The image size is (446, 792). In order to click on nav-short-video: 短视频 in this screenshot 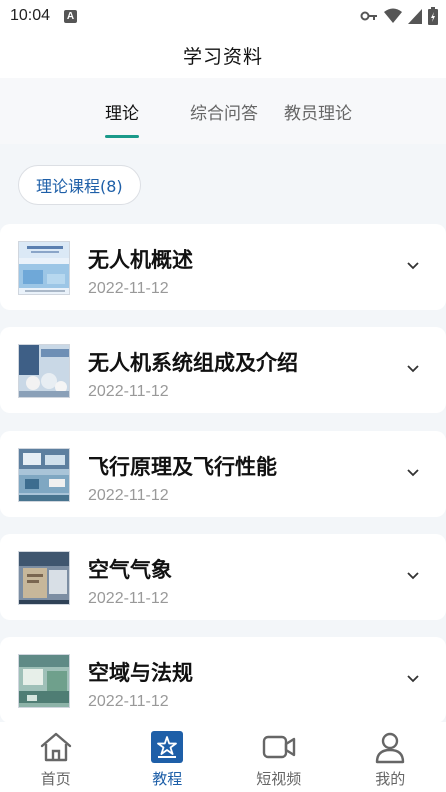, I will do `click(279, 757)`.